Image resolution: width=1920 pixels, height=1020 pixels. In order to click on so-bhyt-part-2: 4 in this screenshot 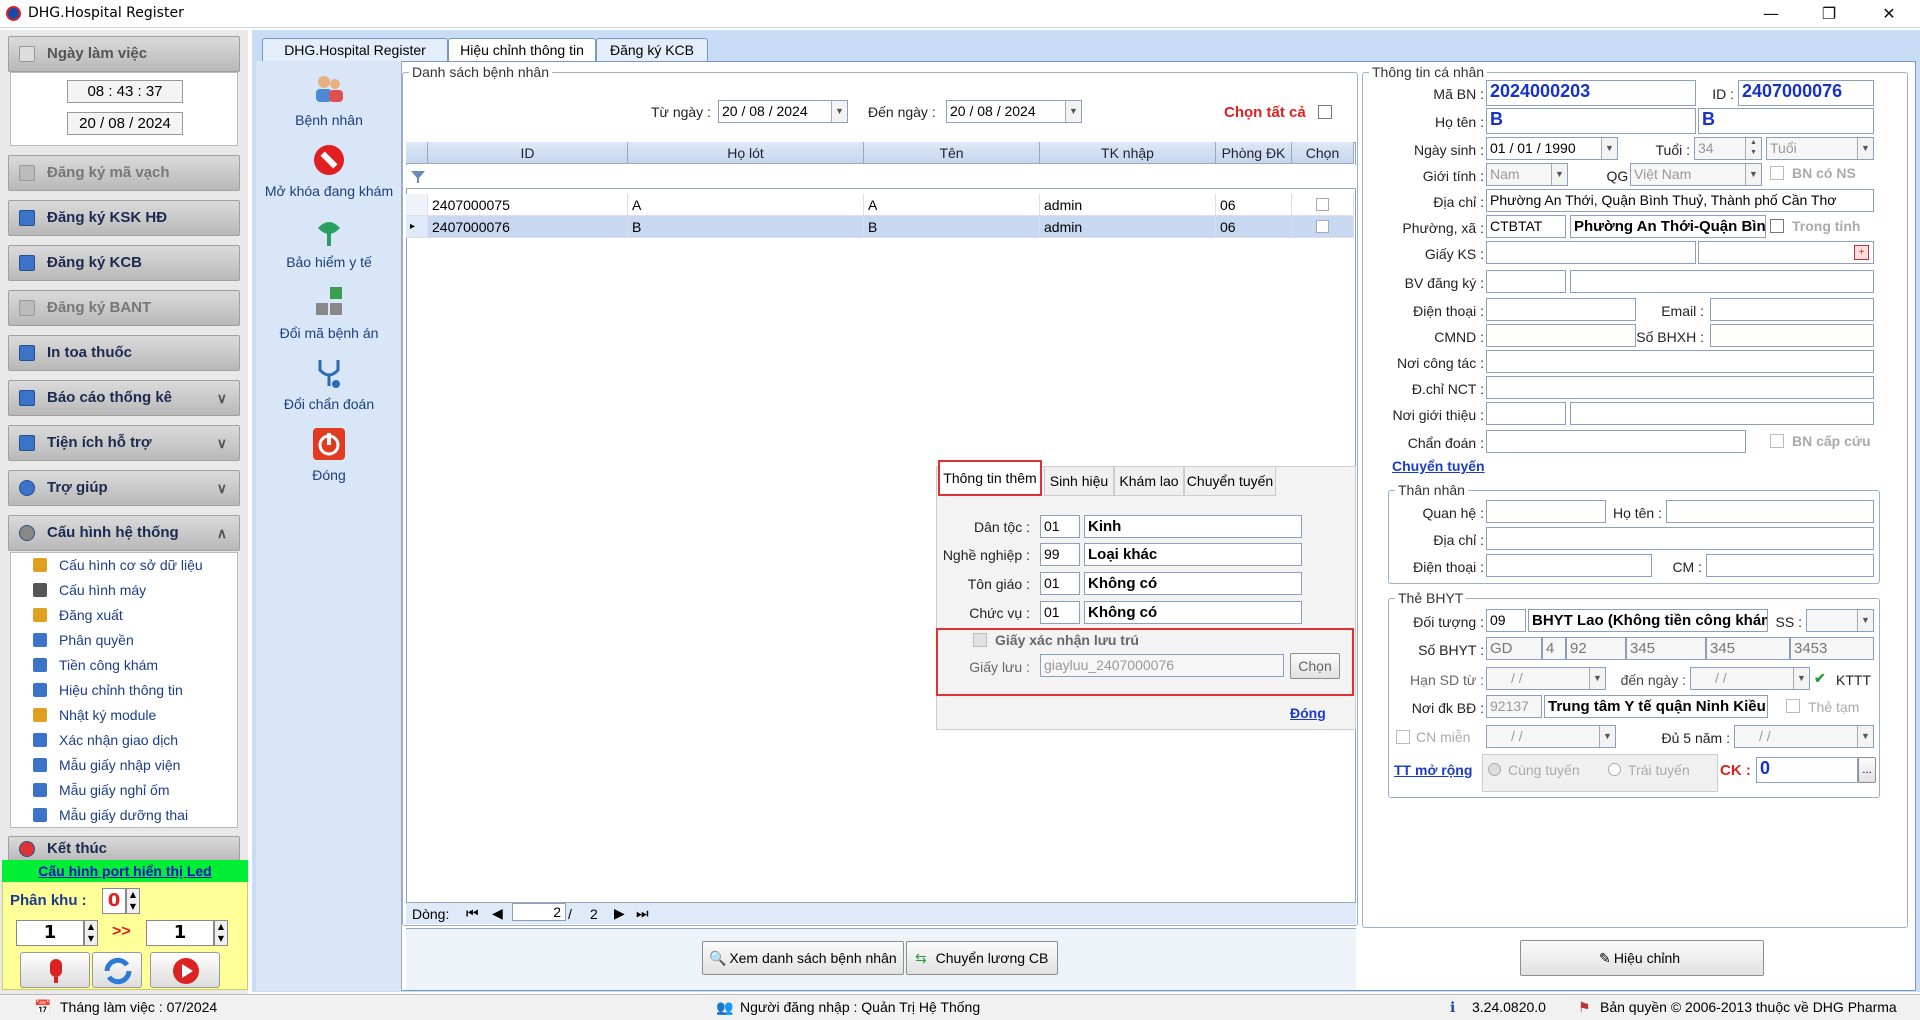, I will do `click(1554, 648)`.